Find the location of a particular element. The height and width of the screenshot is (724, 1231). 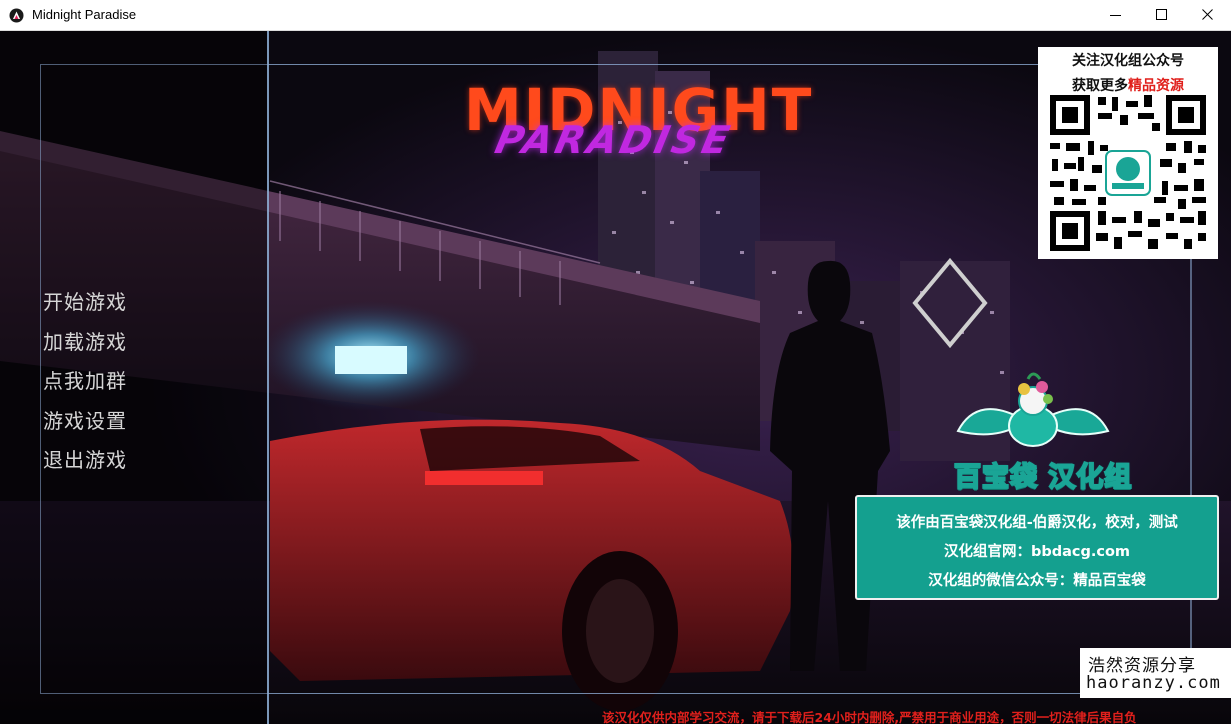

menu-item-quit: 退出游戏 is located at coordinates (85, 464).